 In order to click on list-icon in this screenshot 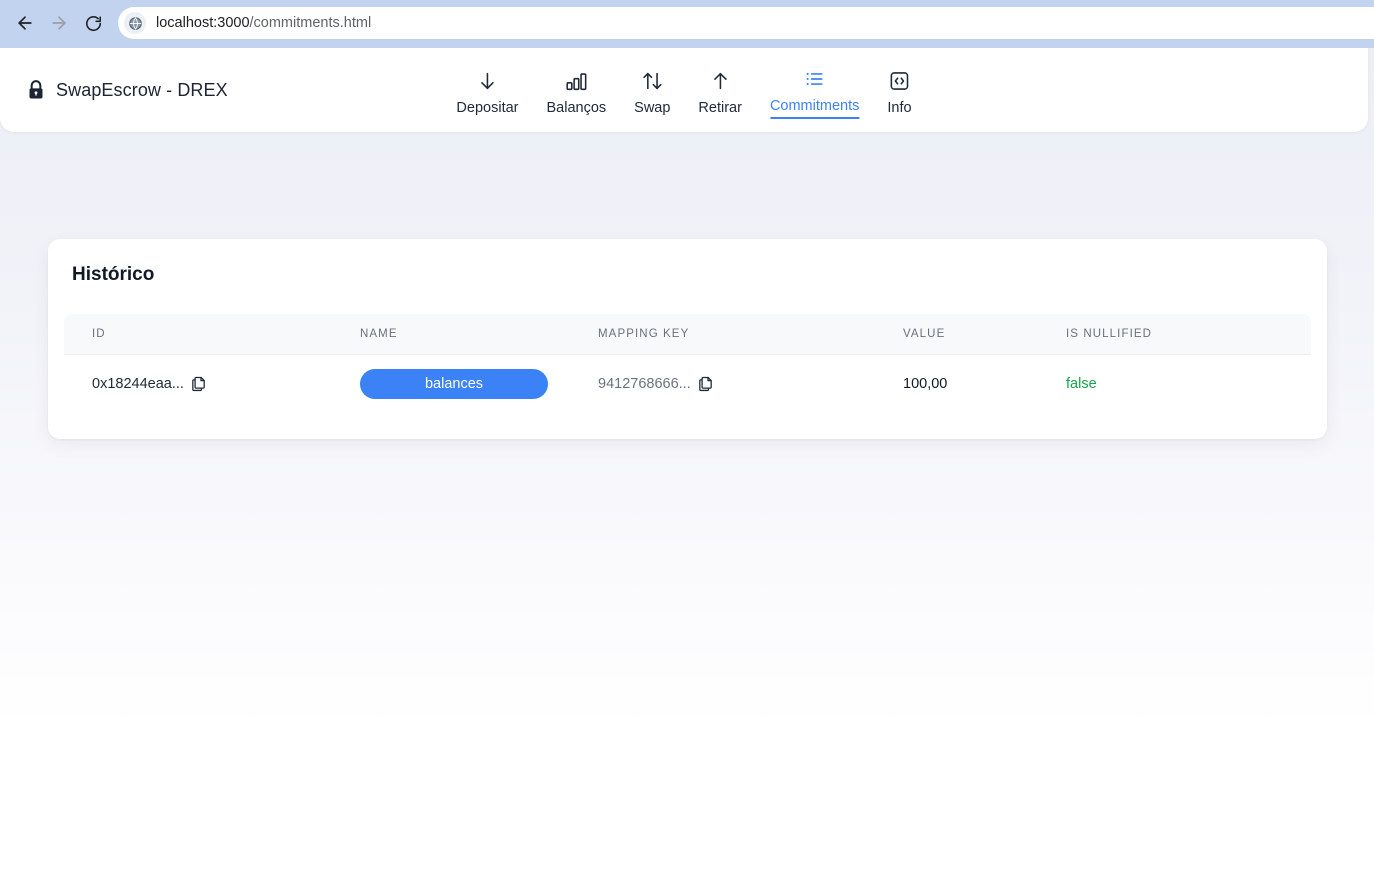, I will do `click(815, 79)`.